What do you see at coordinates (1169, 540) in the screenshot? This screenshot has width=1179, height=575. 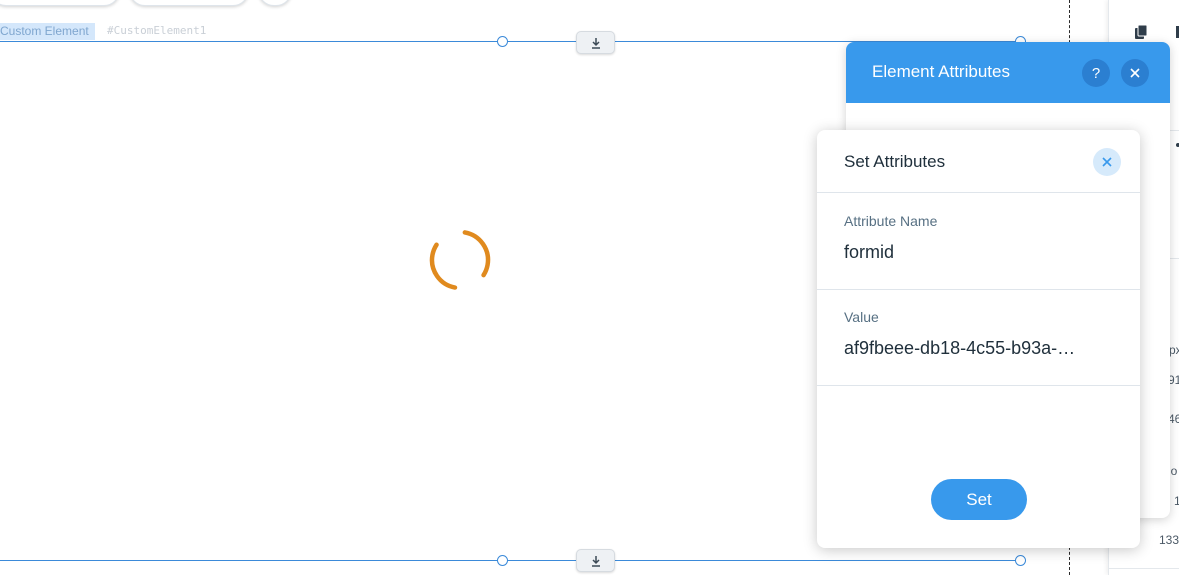 I see `panel-value-fragment: 133` at bounding box center [1169, 540].